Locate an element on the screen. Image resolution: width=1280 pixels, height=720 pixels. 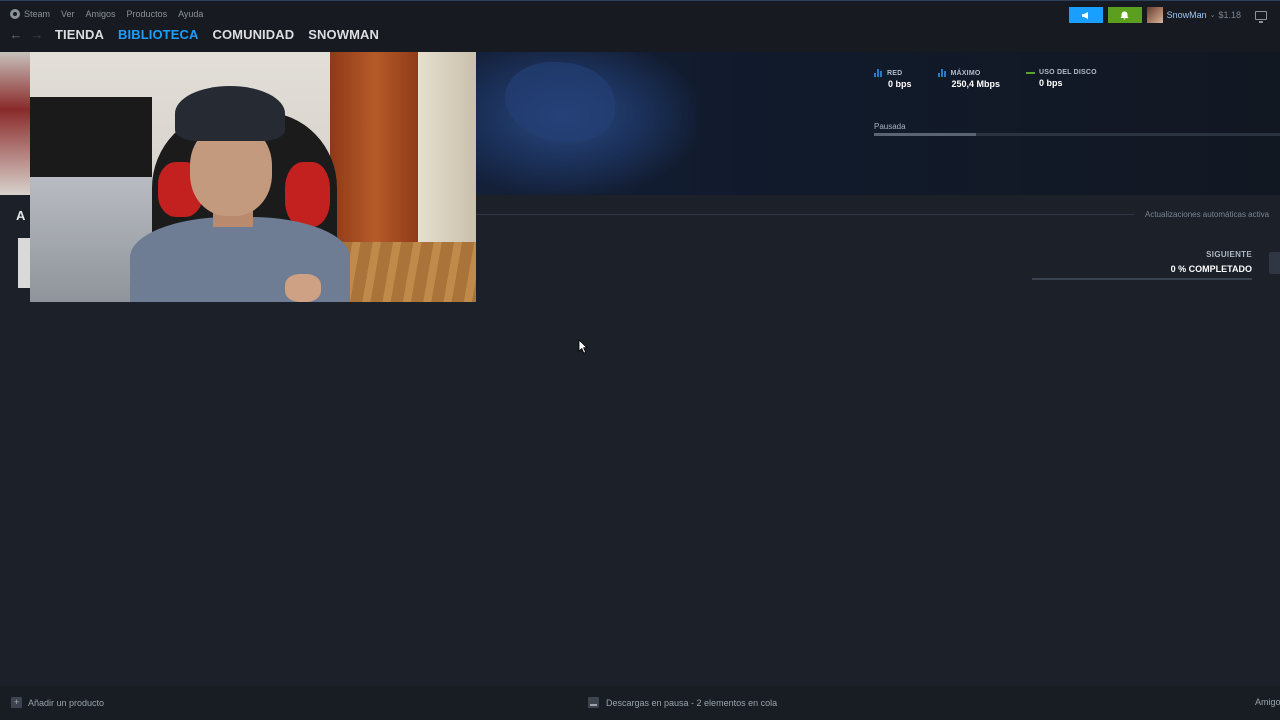
announcements-button is located at coordinates (1085, 15).